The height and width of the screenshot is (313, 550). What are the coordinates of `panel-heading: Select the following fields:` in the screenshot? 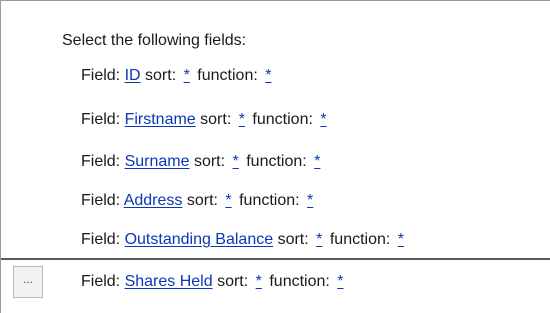 It's located at (154, 40).